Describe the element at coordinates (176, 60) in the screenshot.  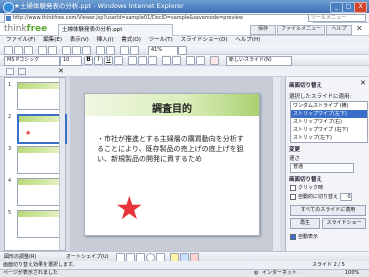
I see `bullets-icon` at that location.